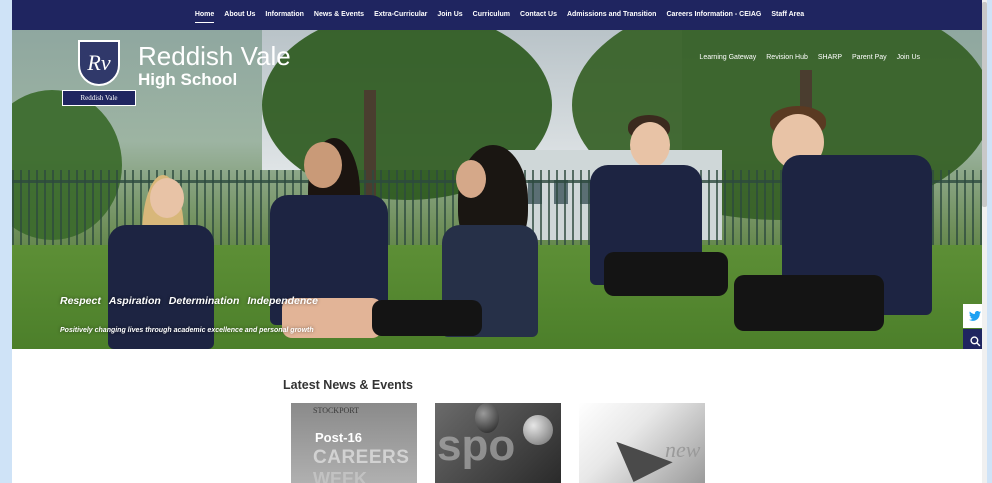 This screenshot has width=992, height=483. What do you see at coordinates (239, 15) in the screenshot?
I see `nav-about-us: About Us` at bounding box center [239, 15].